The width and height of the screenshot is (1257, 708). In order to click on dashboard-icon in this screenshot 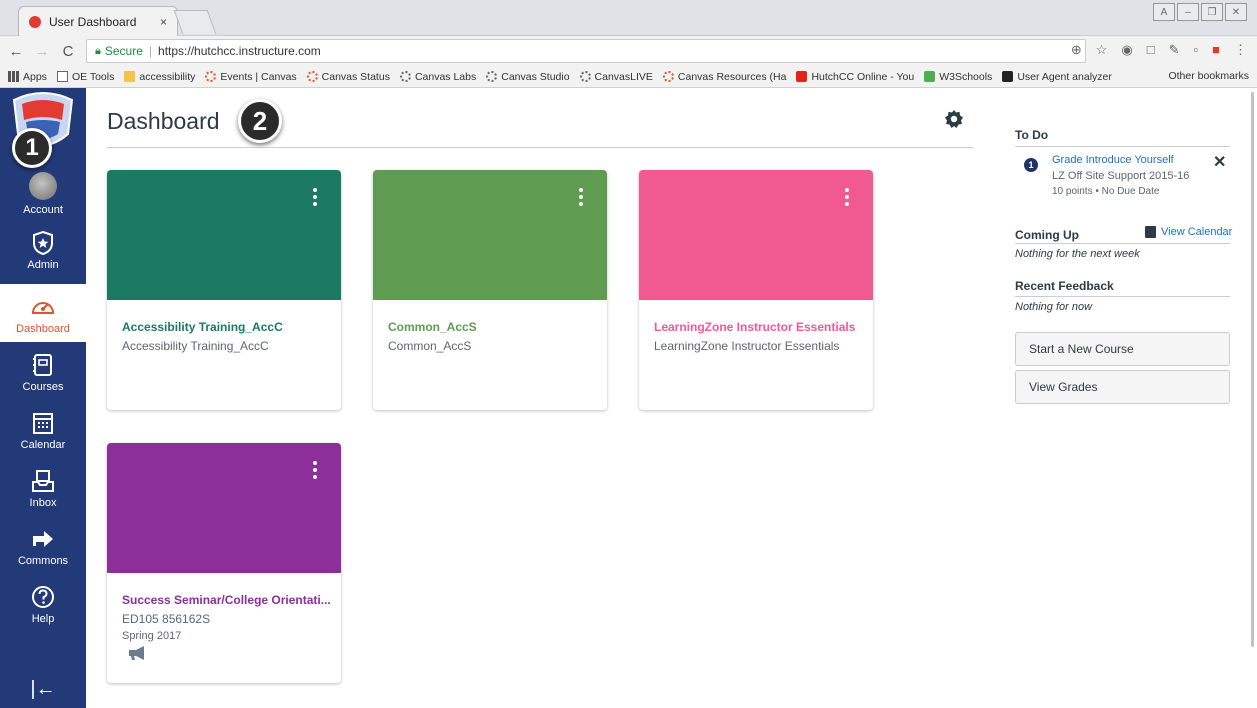, I will do `click(43, 308)`.